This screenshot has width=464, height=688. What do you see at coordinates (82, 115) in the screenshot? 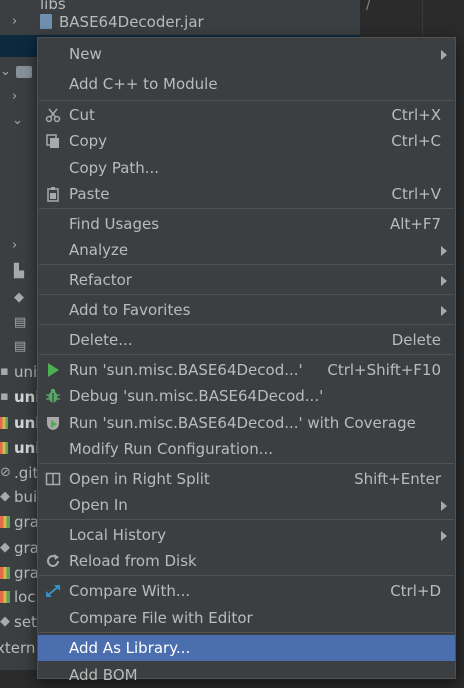
I see `menu-item-label: Cut` at bounding box center [82, 115].